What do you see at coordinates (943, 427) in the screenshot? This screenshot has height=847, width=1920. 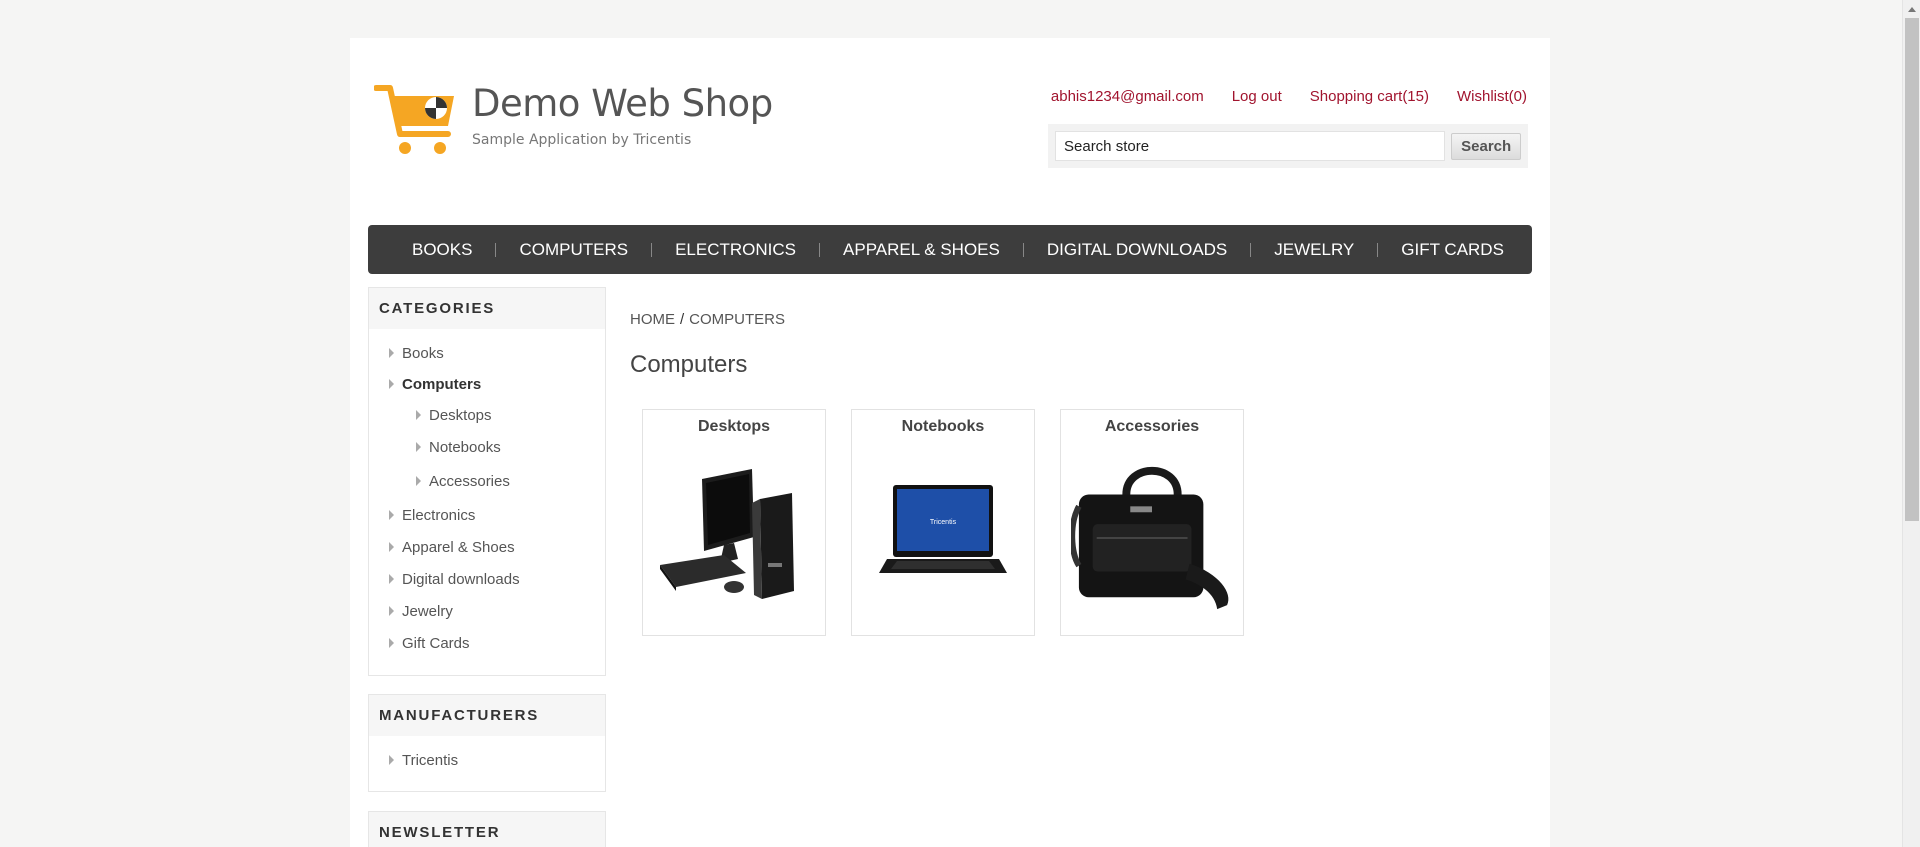 I see `subcategory-title: Notebooks` at bounding box center [943, 427].